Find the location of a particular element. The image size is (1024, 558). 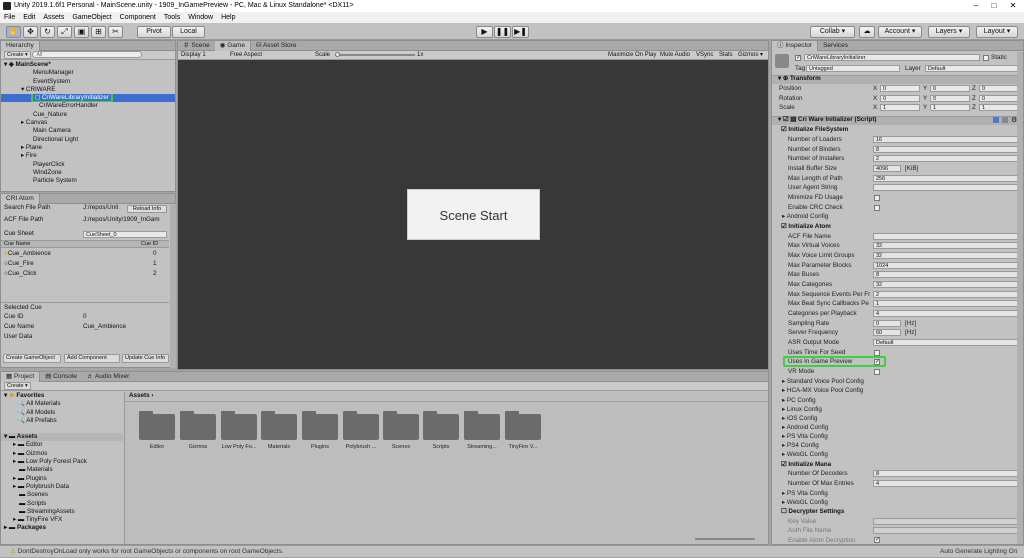

config-fold: ▸ iOS Config is located at coordinates (799, 418).